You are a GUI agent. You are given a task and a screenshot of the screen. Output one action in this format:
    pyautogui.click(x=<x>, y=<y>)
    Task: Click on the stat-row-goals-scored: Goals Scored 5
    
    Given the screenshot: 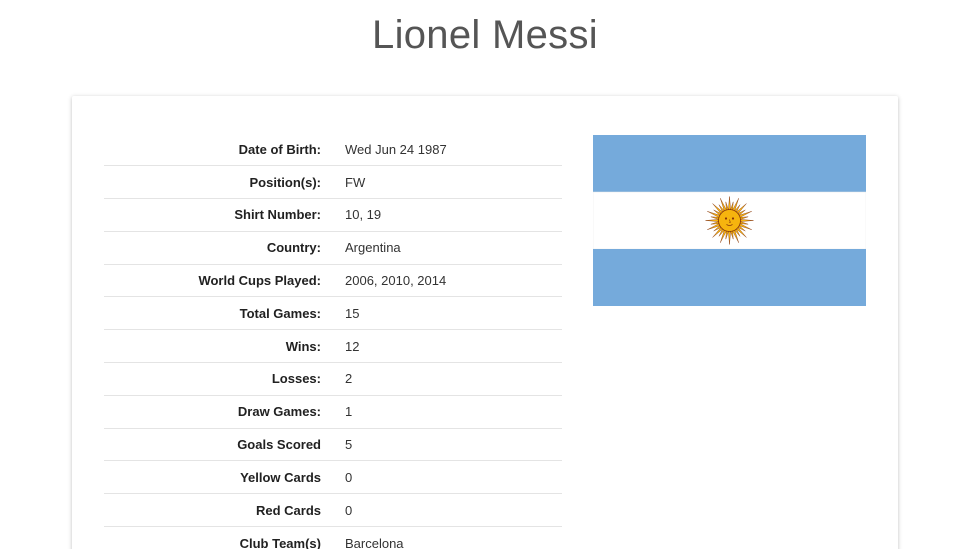 What is the action you would take?
    pyautogui.click(x=333, y=444)
    